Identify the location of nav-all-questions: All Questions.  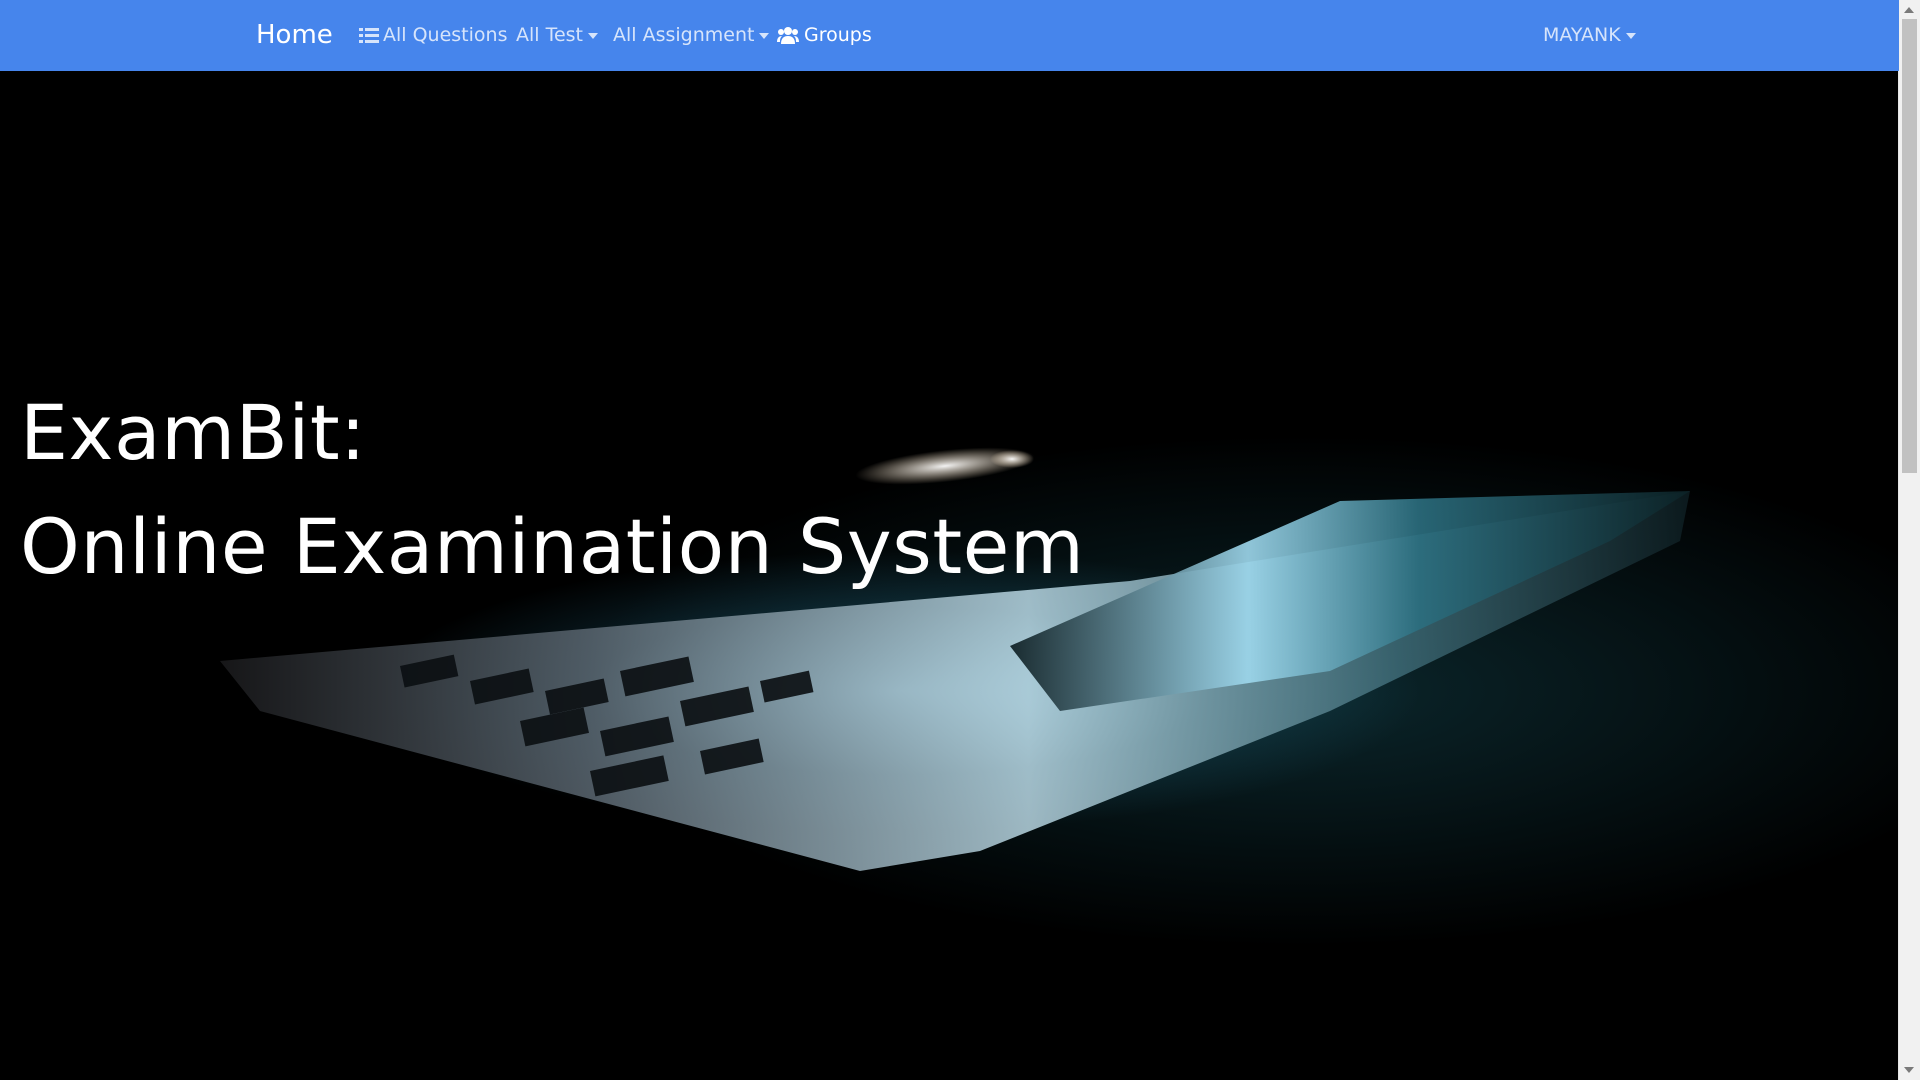
(433, 35).